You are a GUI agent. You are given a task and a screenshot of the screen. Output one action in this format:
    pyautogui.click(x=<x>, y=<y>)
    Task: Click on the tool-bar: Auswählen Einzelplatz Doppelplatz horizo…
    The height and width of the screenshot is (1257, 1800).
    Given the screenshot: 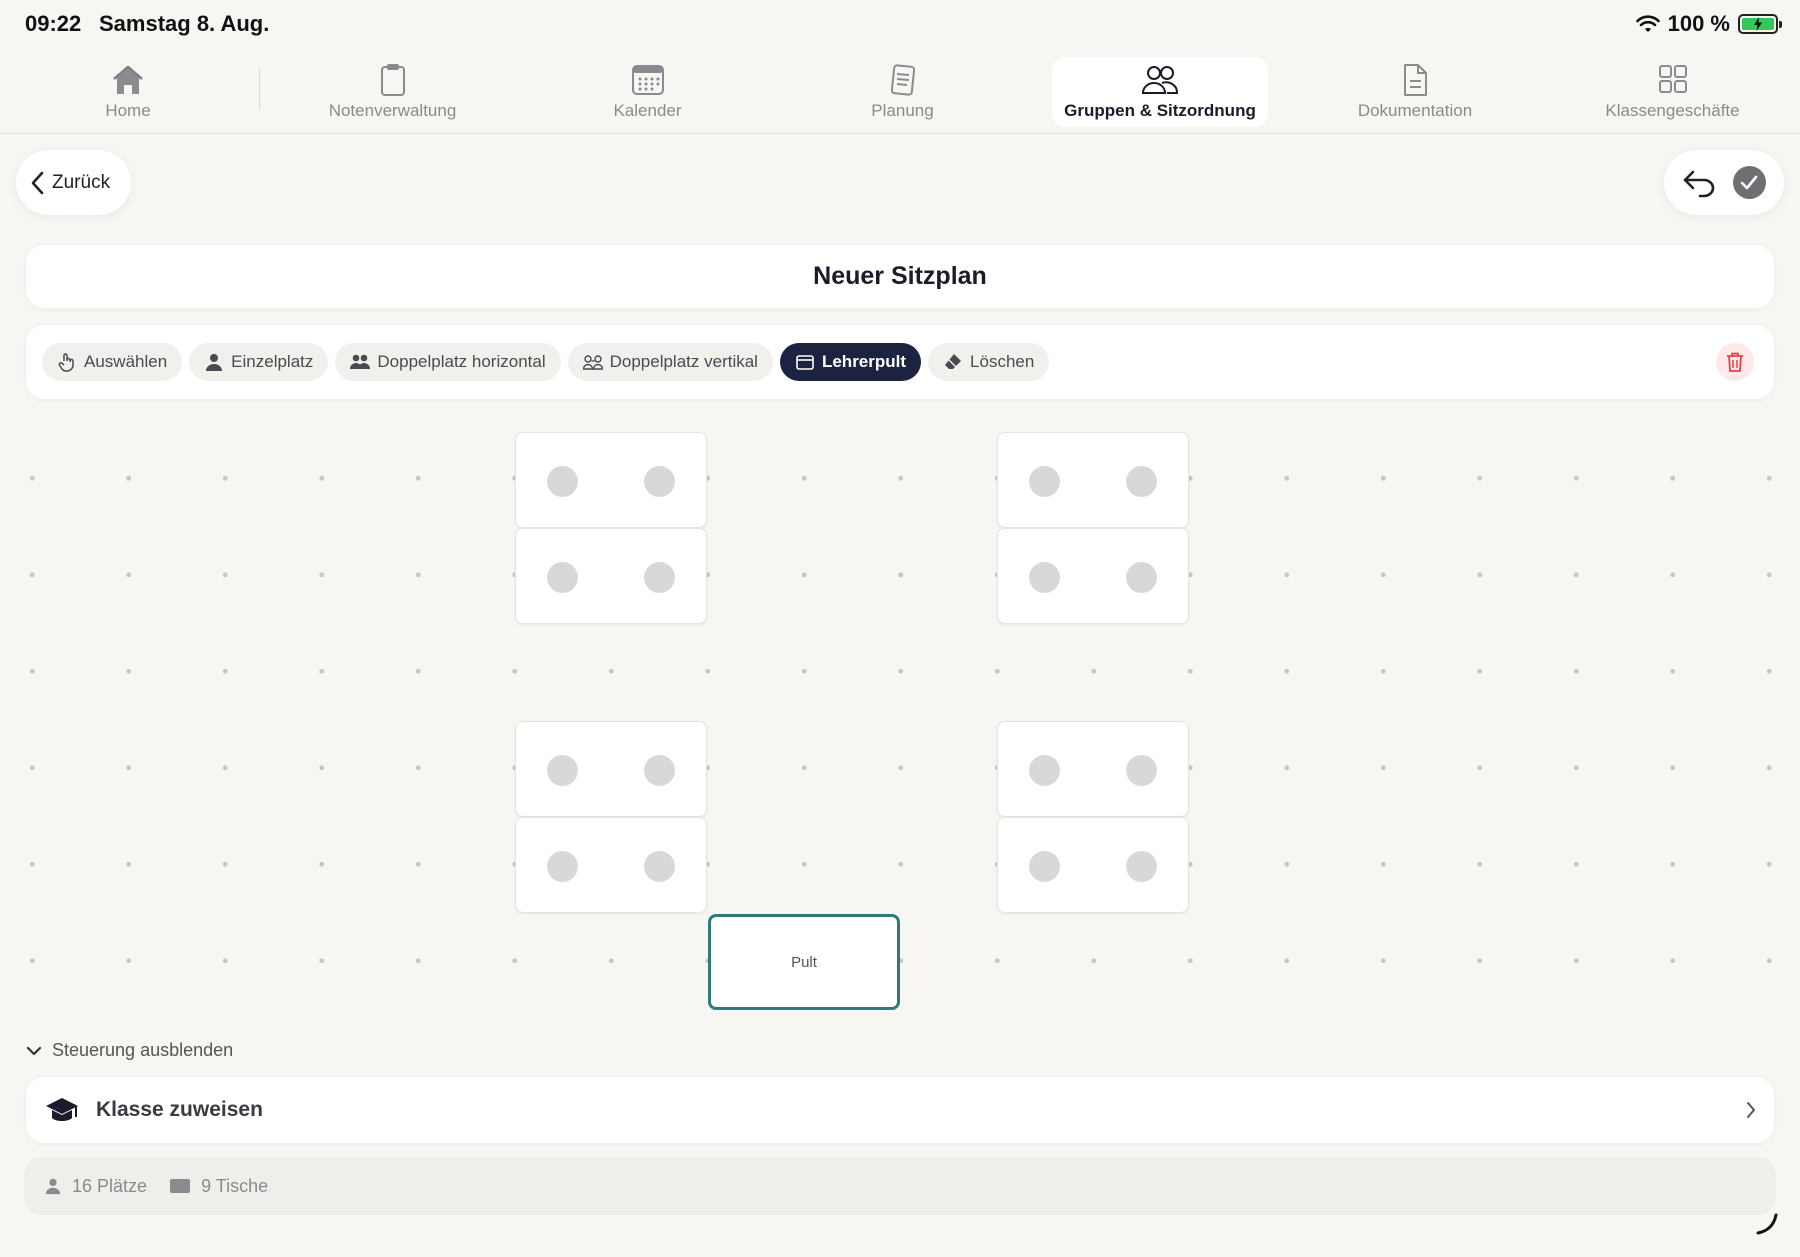 What is the action you would take?
    pyautogui.click(x=900, y=362)
    